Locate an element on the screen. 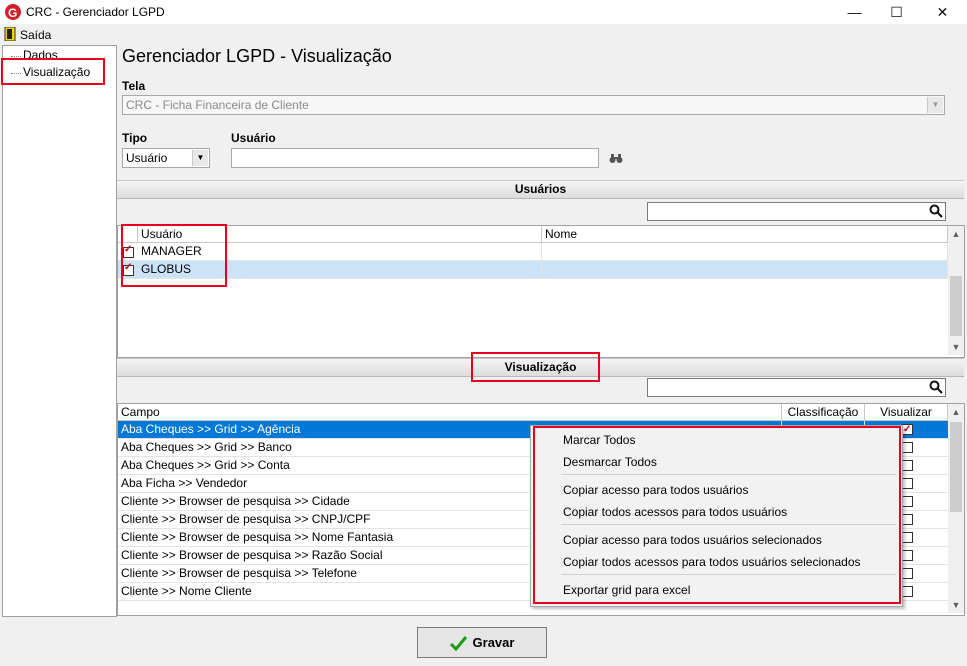  binoculars-icon is located at coordinates (616, 158).